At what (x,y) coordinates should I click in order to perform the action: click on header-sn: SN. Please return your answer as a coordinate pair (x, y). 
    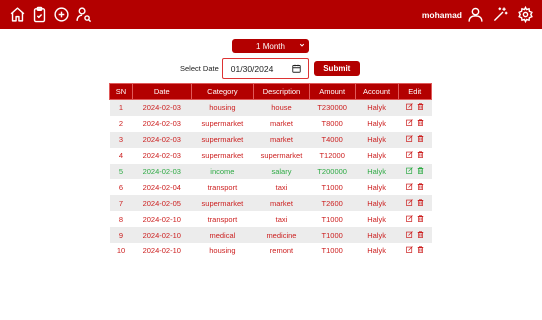
    Looking at the image, I should click on (121, 91).